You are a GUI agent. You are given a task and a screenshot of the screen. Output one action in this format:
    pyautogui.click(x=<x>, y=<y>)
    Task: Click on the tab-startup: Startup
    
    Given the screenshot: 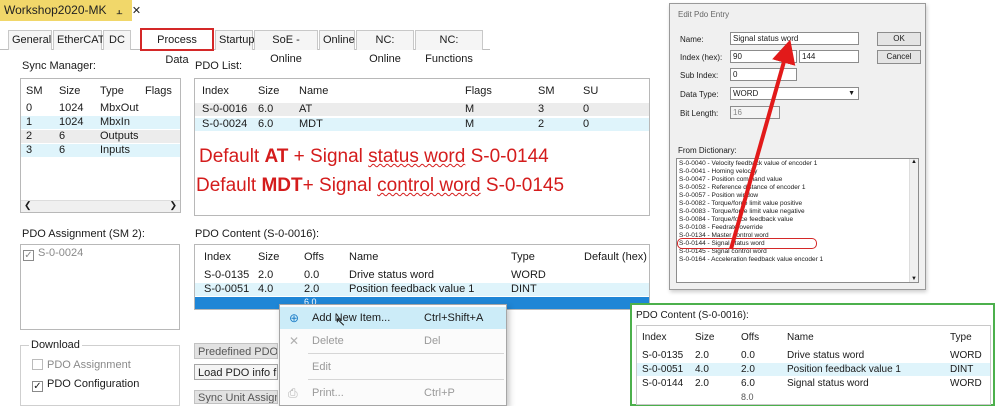 What is the action you would take?
    pyautogui.click(x=234, y=40)
    